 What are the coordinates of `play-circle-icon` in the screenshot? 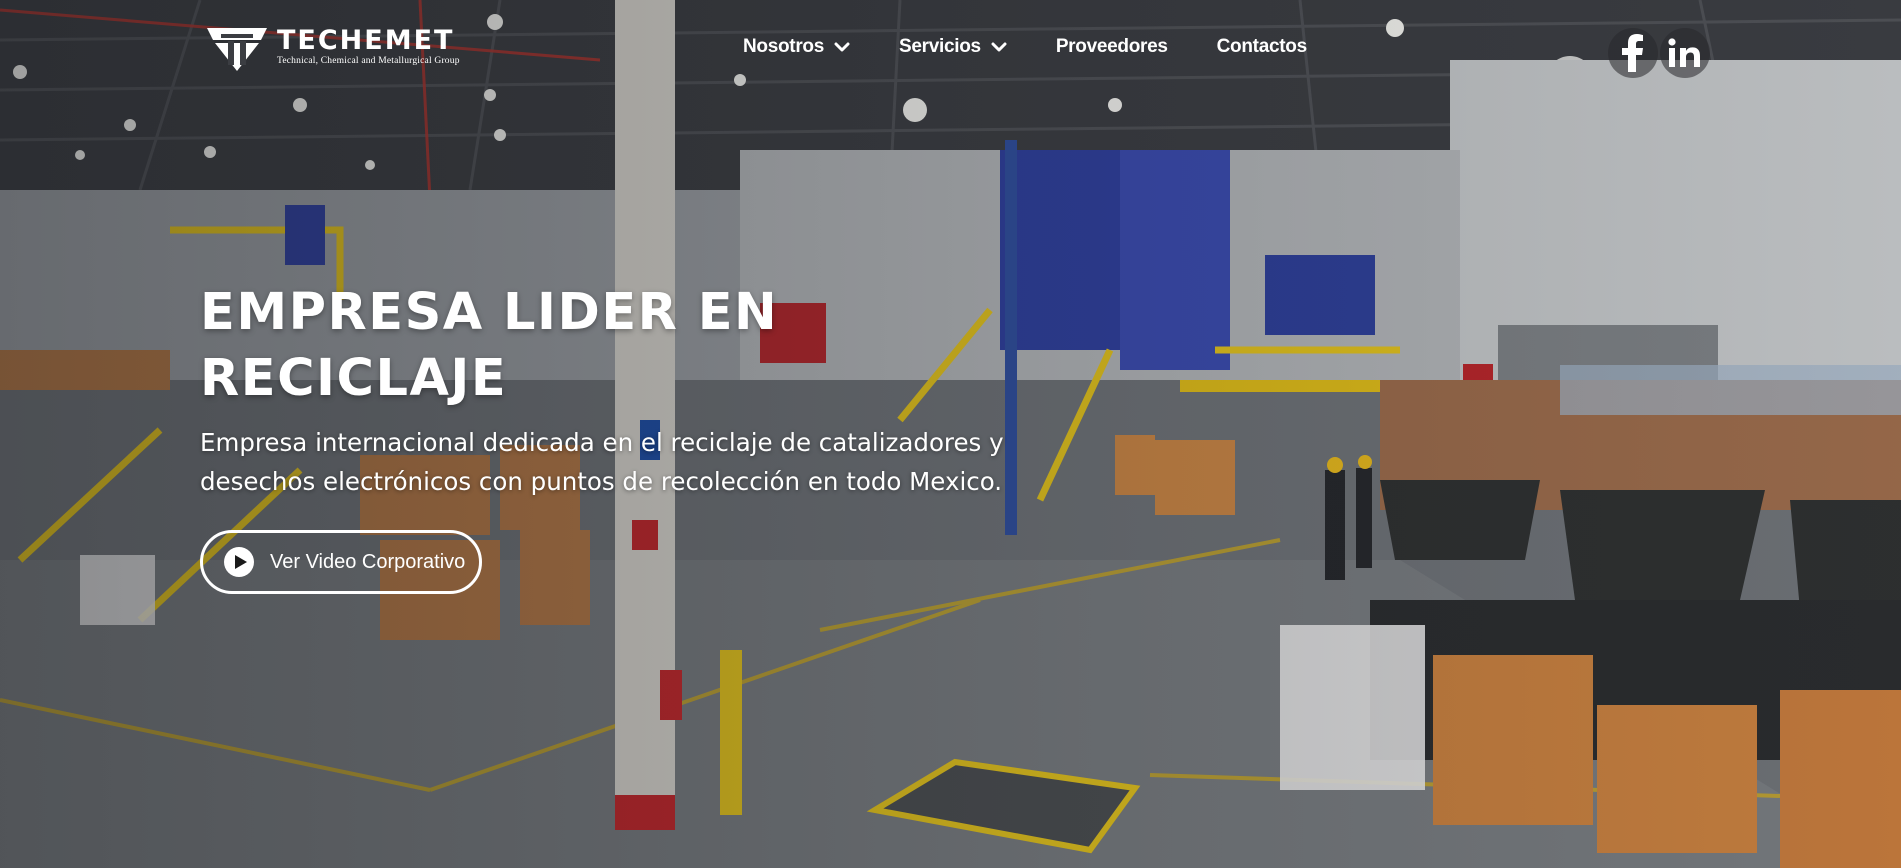 It's located at (239, 562).